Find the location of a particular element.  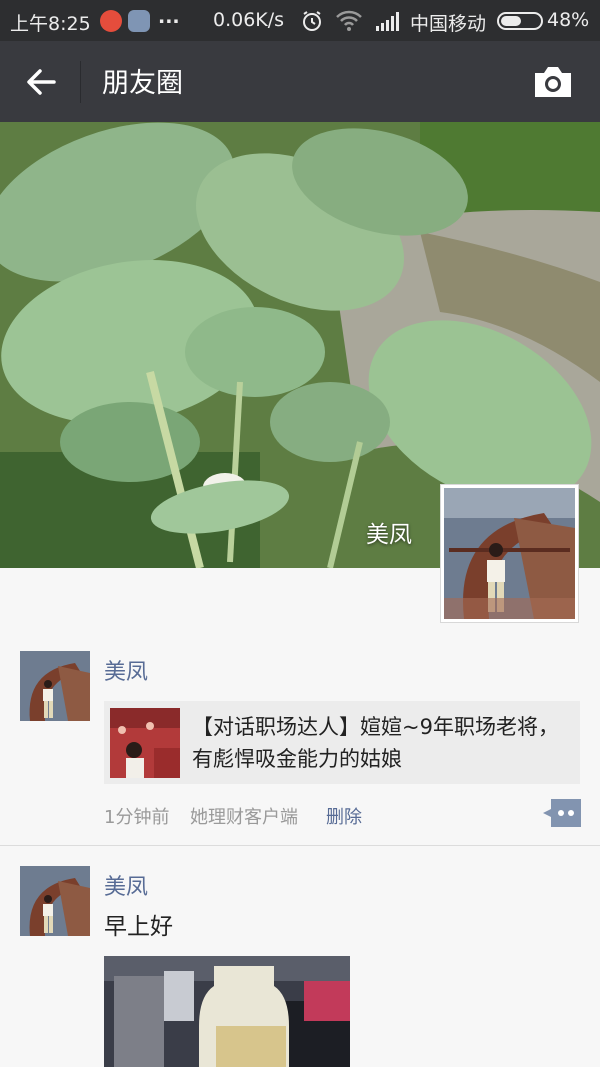

post-time: 1分钟前 is located at coordinates (137, 817).